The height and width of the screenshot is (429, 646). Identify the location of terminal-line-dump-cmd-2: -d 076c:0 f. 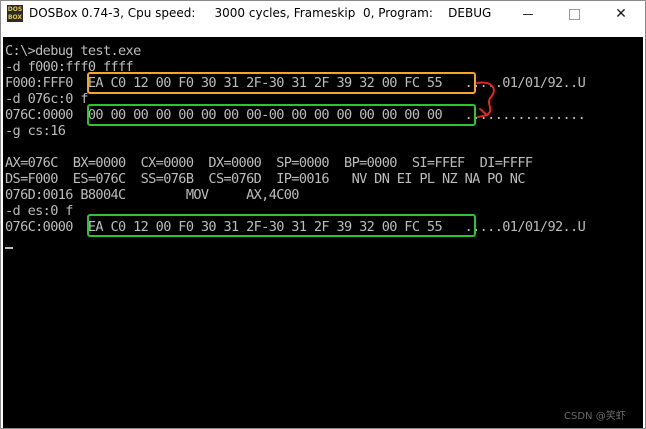
(47, 99).